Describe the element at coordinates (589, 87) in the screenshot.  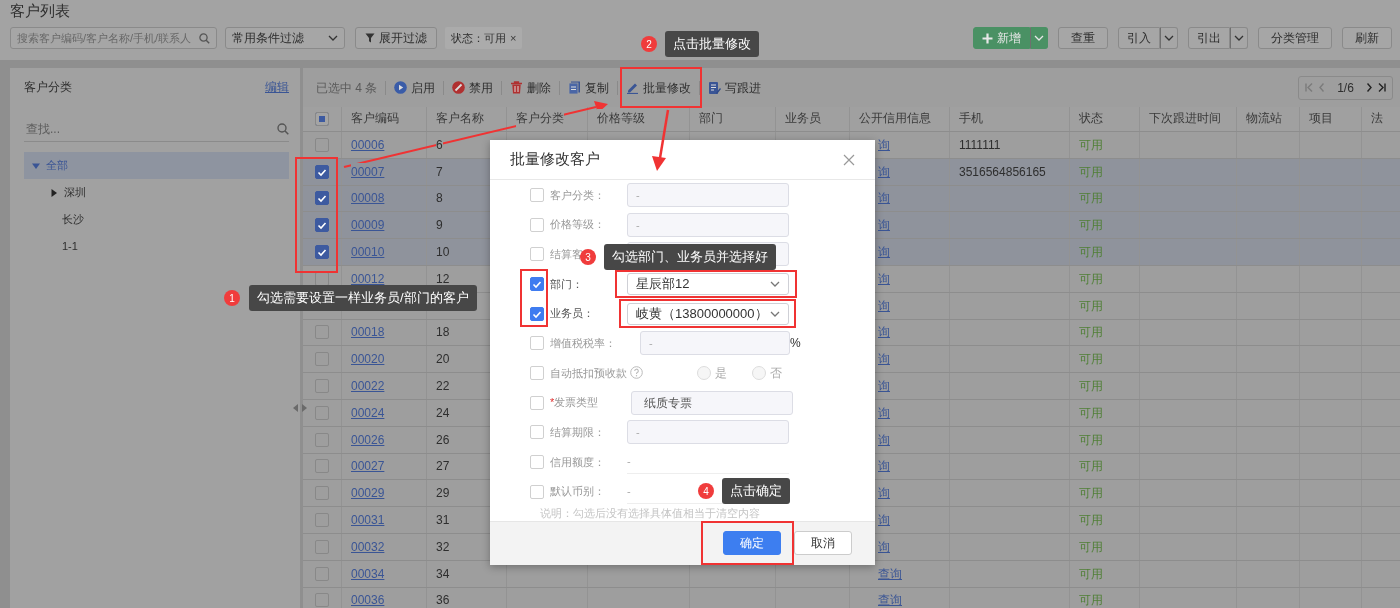
I see `toolbar-button: 复制` at that location.